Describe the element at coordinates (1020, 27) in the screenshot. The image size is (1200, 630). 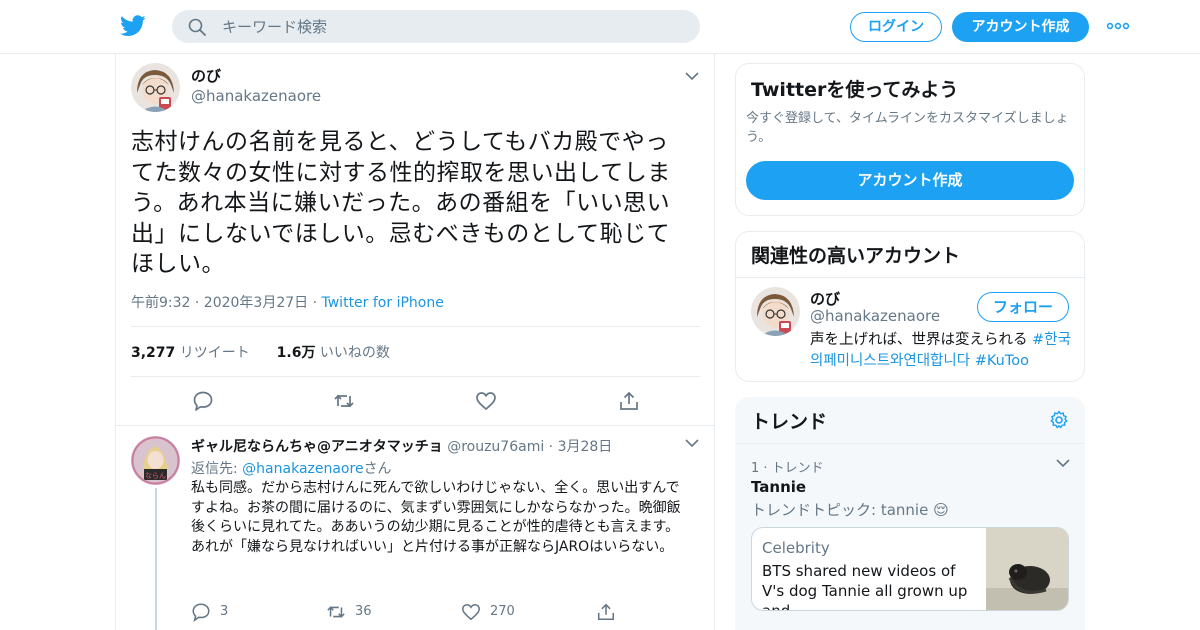
I see `signup-button: アカウント作成` at that location.